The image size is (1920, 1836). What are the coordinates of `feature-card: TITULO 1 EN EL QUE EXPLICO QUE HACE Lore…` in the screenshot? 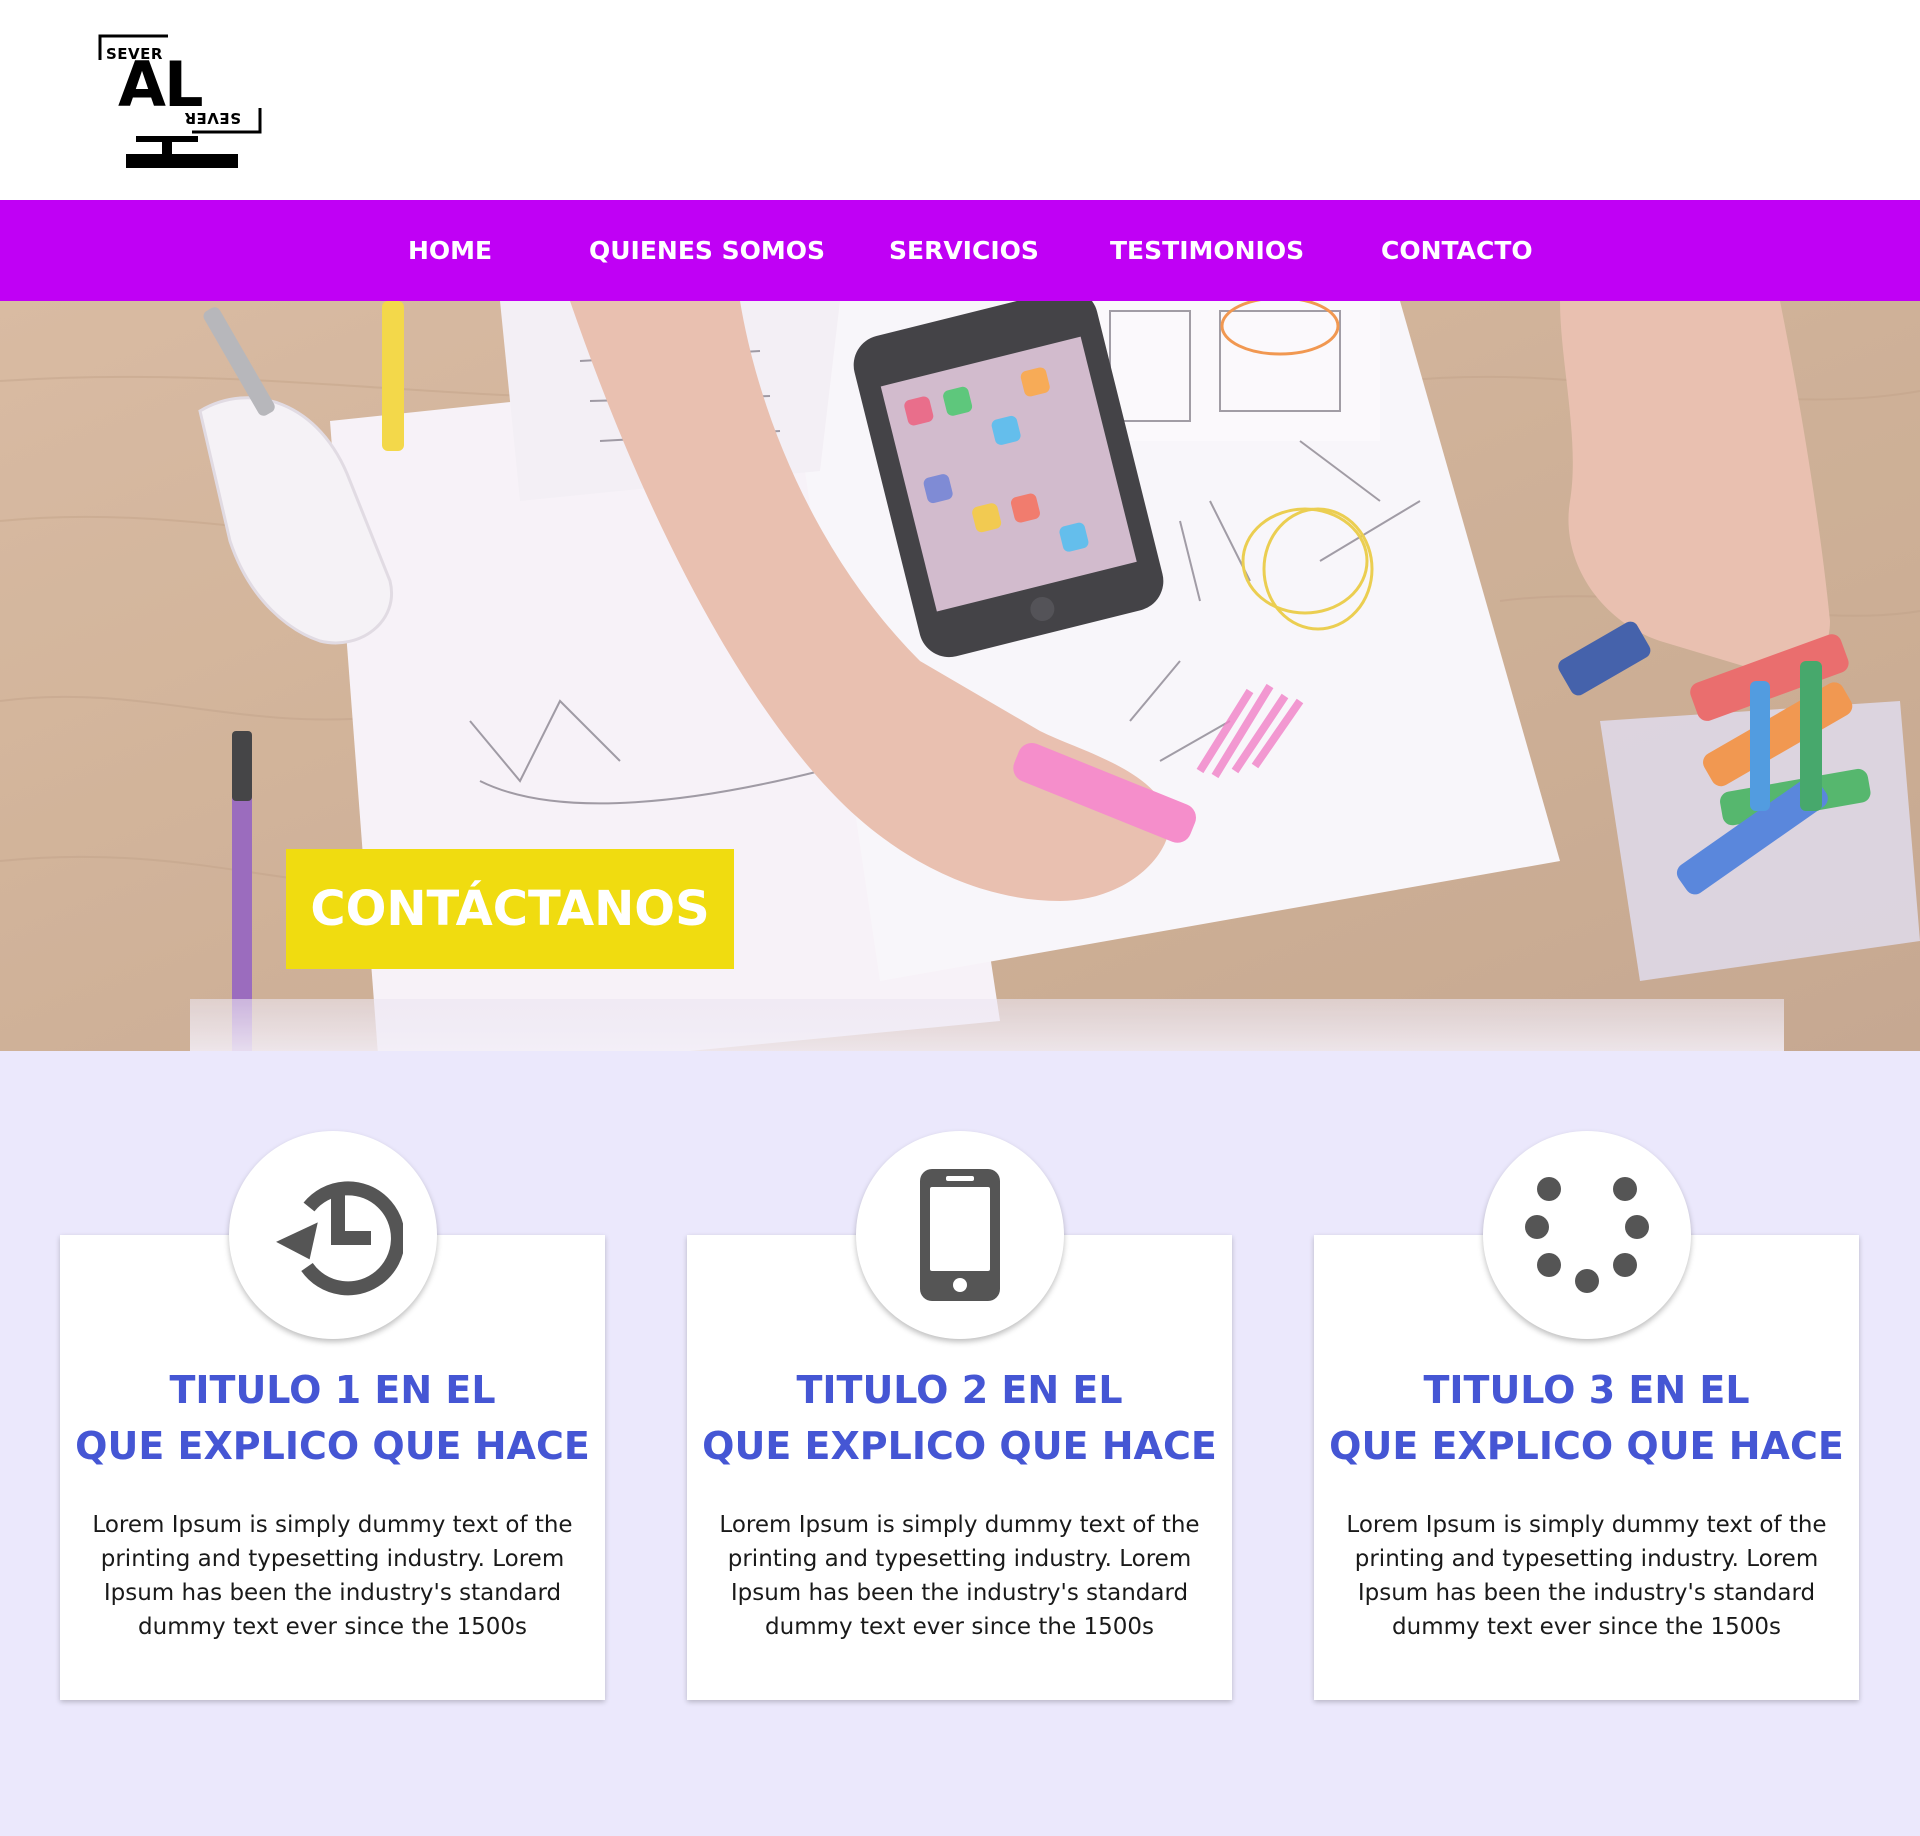 It's located at (332, 1415).